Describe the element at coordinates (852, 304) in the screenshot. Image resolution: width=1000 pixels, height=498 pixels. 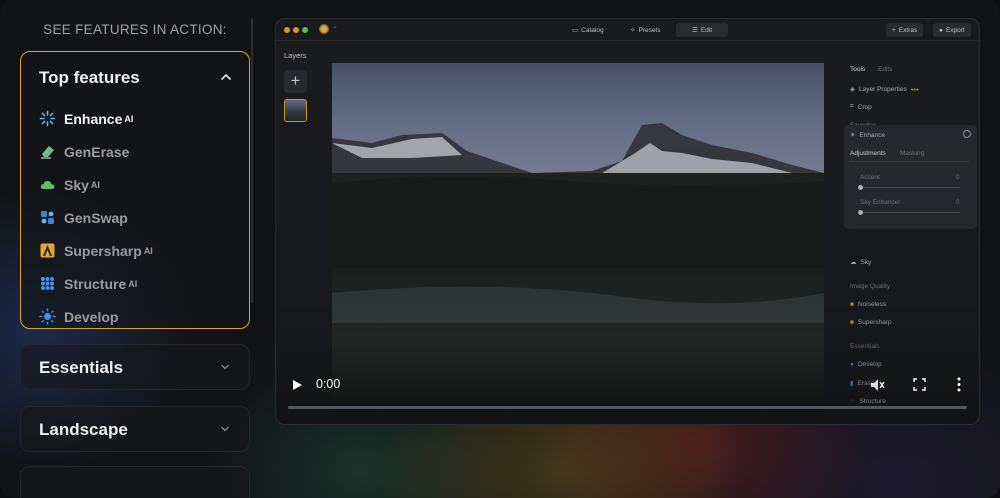
I see `noiseless-icon: ■` at that location.